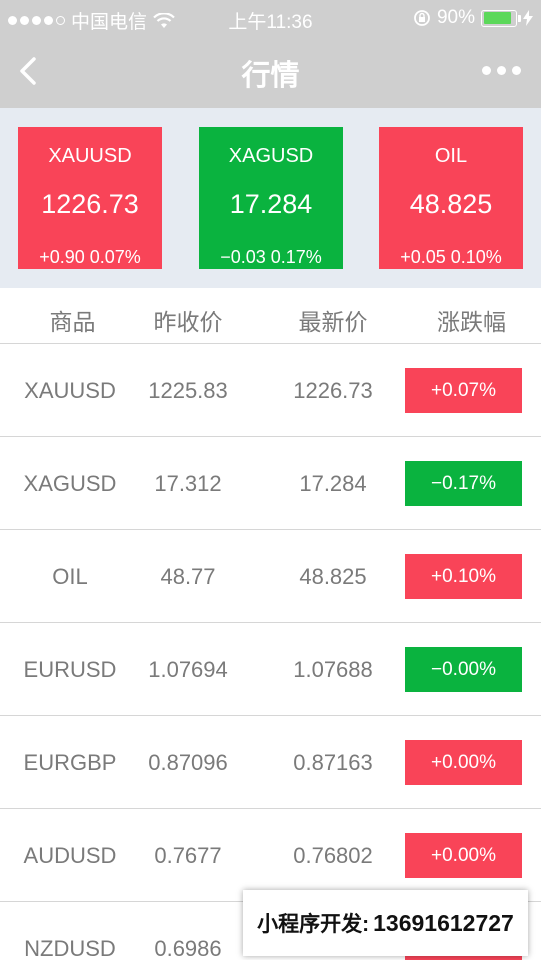  Describe the element at coordinates (70, 669) in the screenshot. I see `row-symbol: EURUSD` at that location.